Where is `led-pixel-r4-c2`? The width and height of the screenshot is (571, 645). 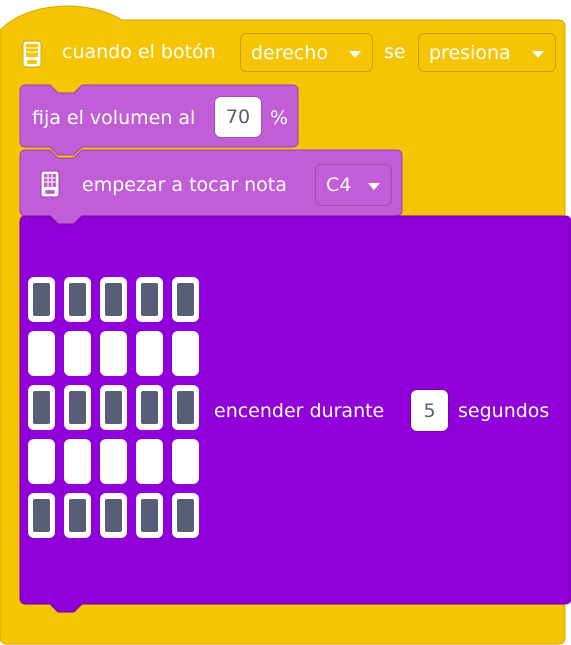 led-pixel-r4-c2 is located at coordinates (77, 461).